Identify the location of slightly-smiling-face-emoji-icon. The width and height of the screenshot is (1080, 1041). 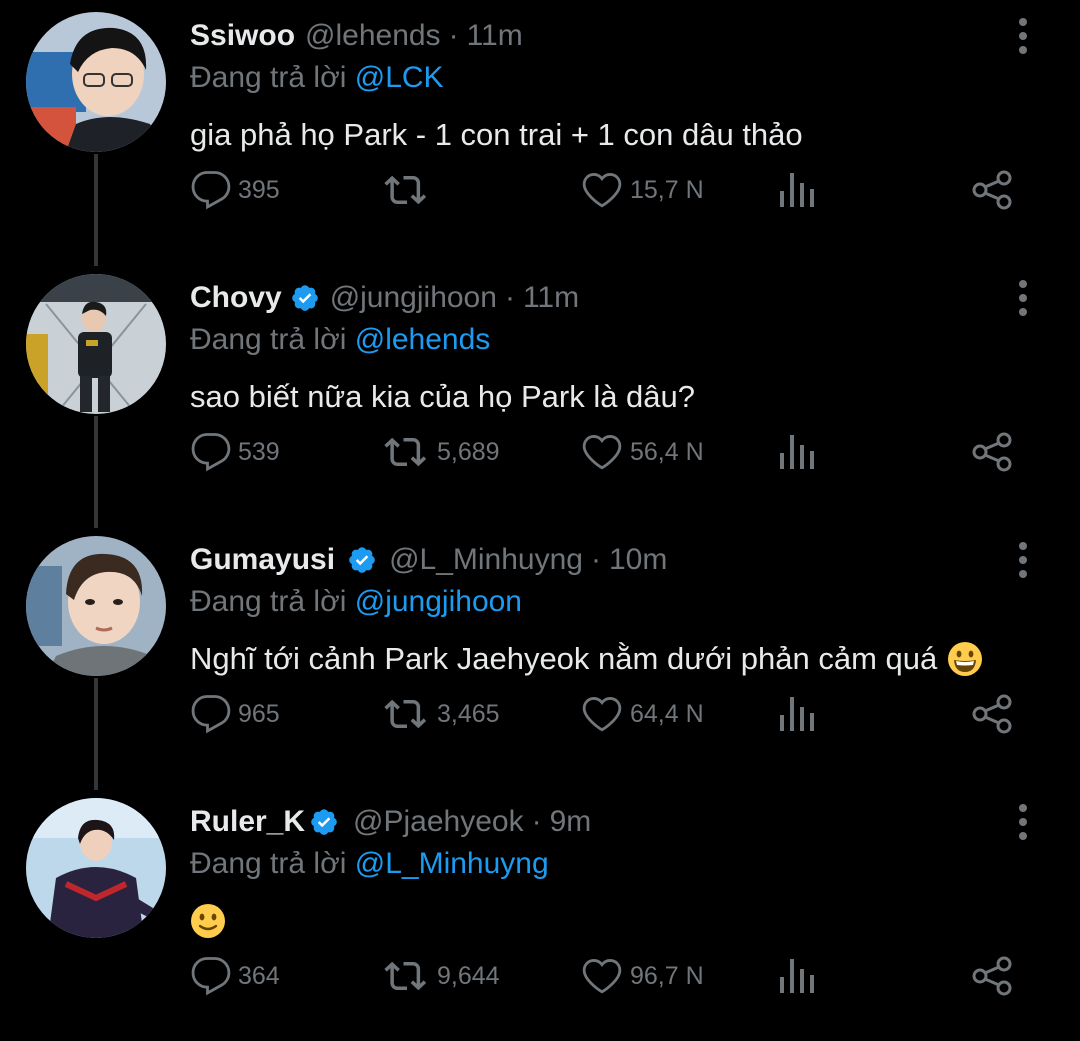
(208, 921).